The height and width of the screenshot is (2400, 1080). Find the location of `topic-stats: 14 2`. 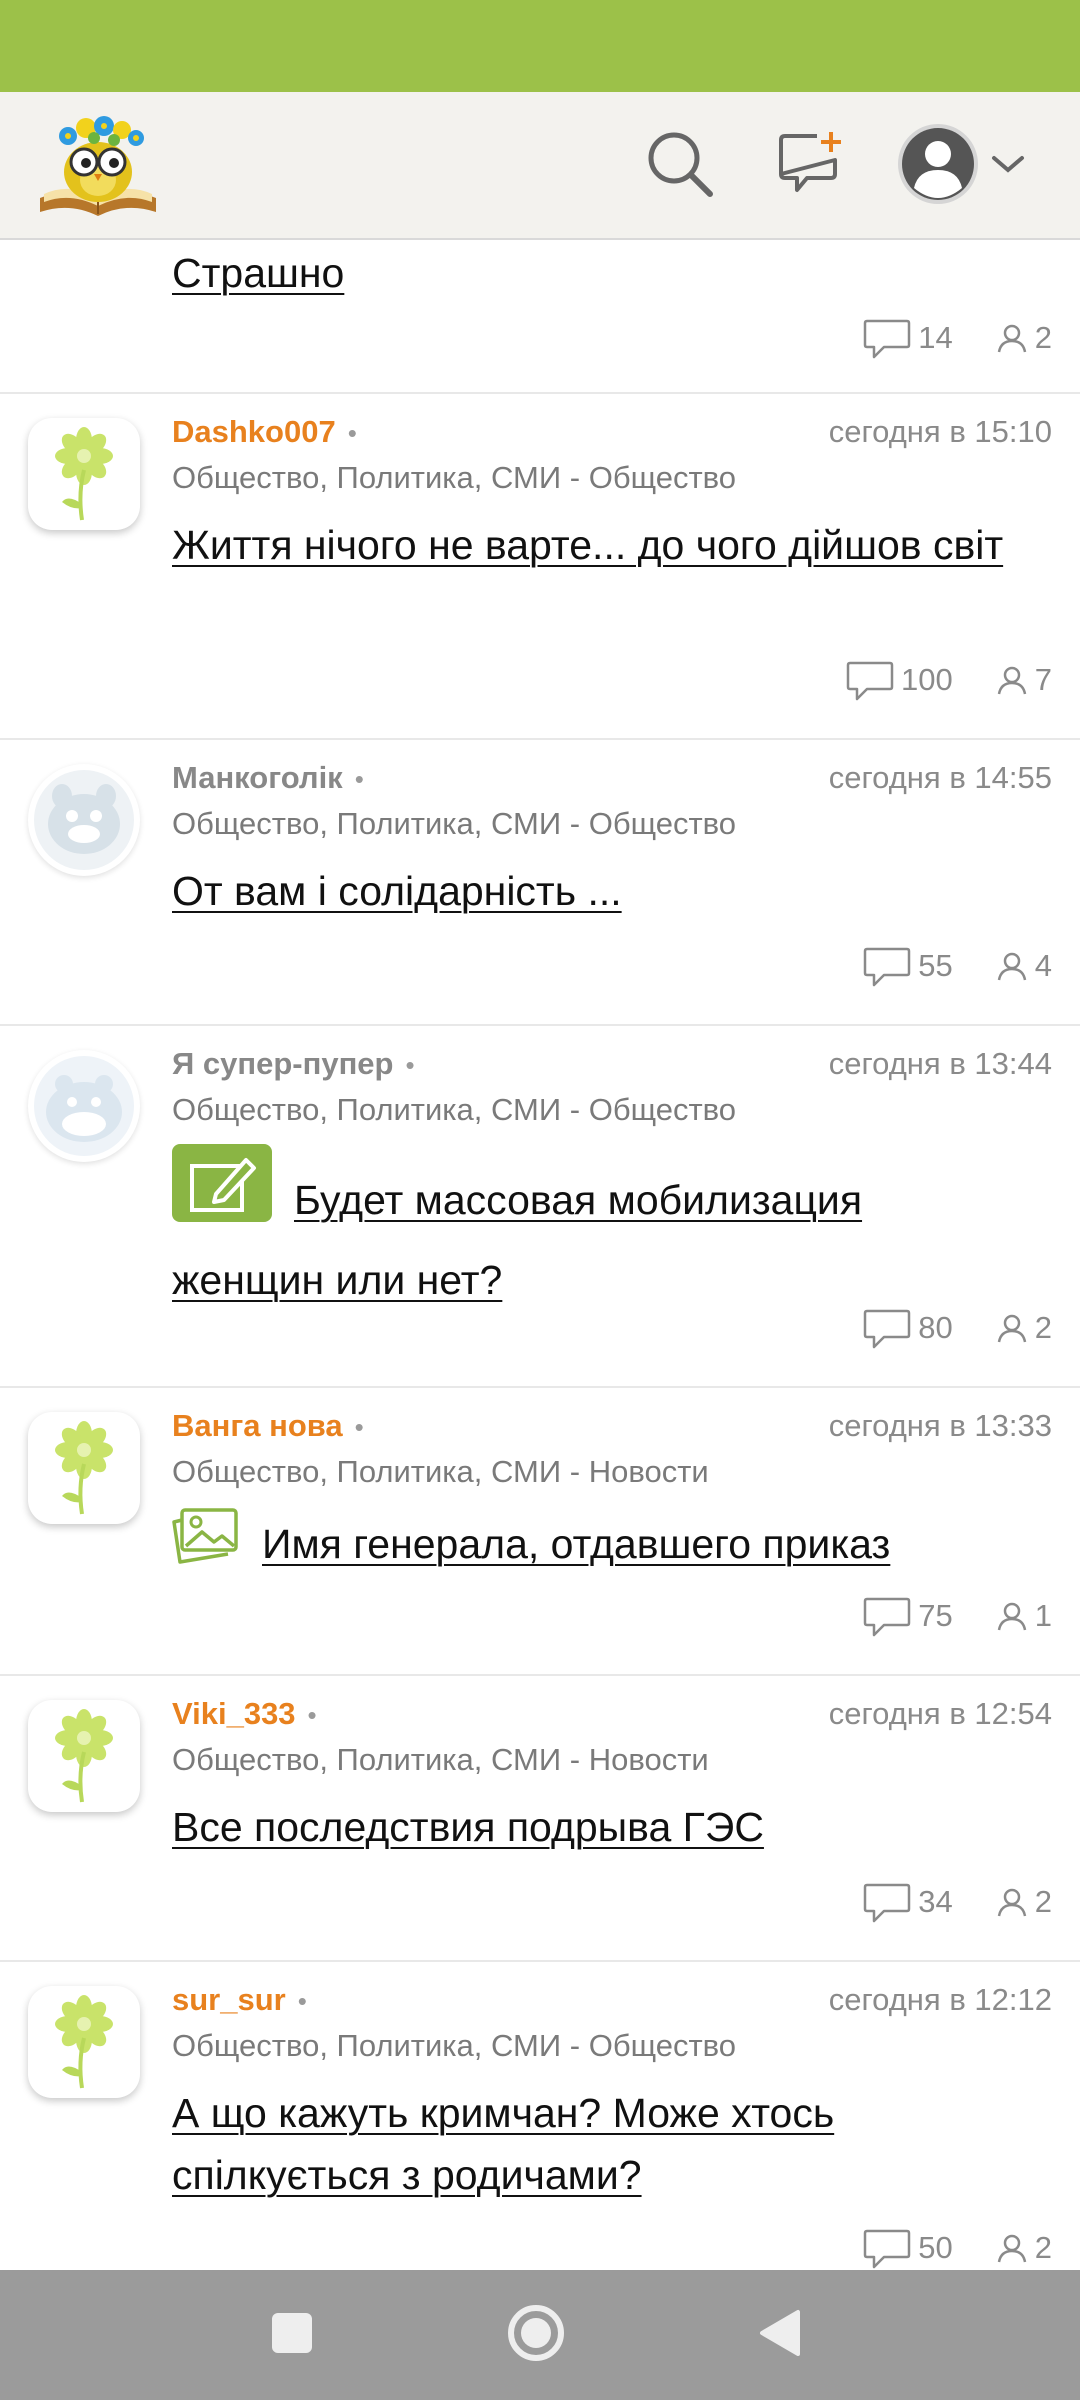

topic-stats: 14 2 is located at coordinates (957, 338).